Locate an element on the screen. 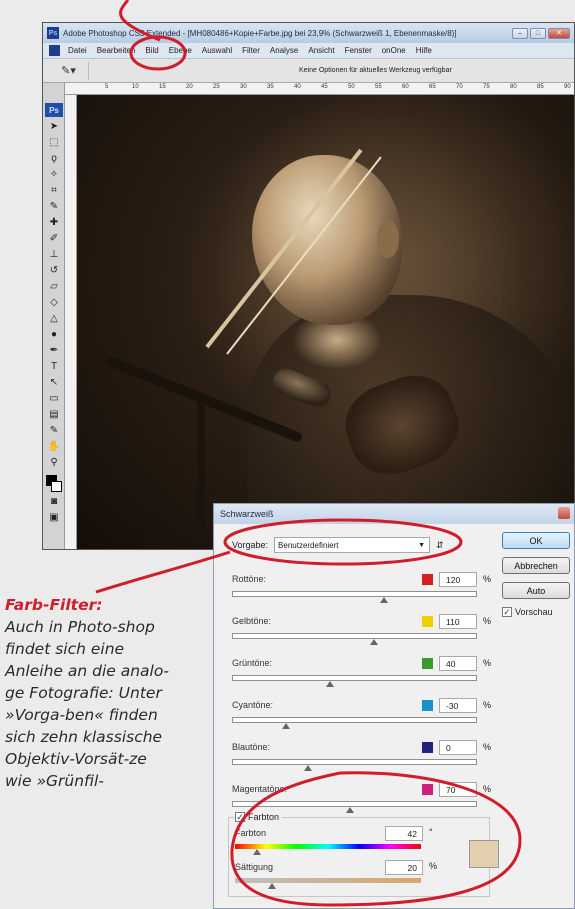 The image size is (575, 909). hue-input: 42 is located at coordinates (404, 833).